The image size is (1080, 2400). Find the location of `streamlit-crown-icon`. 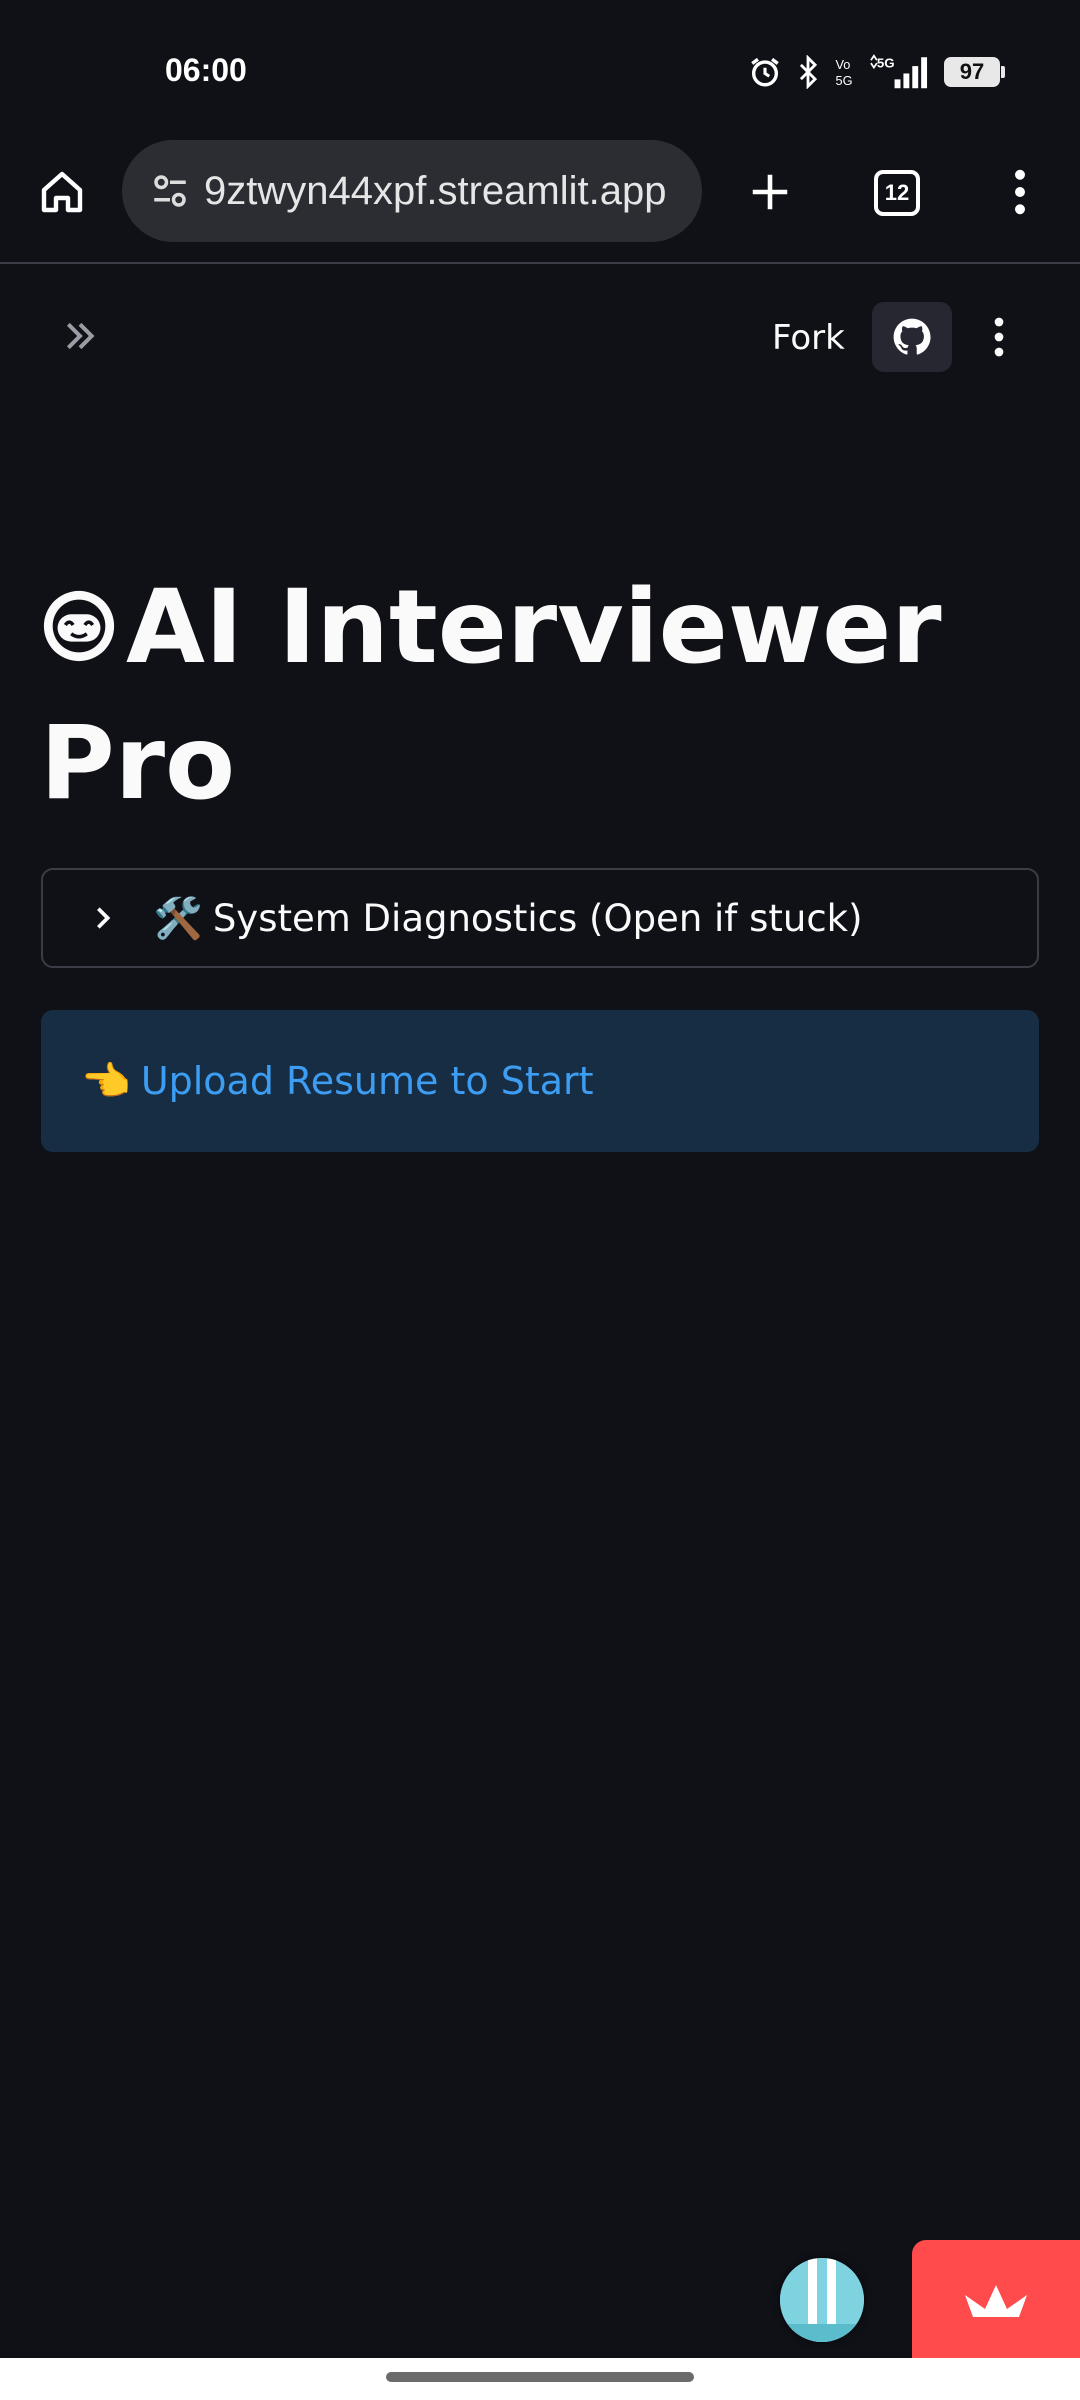

streamlit-crown-icon is located at coordinates (996, 2301).